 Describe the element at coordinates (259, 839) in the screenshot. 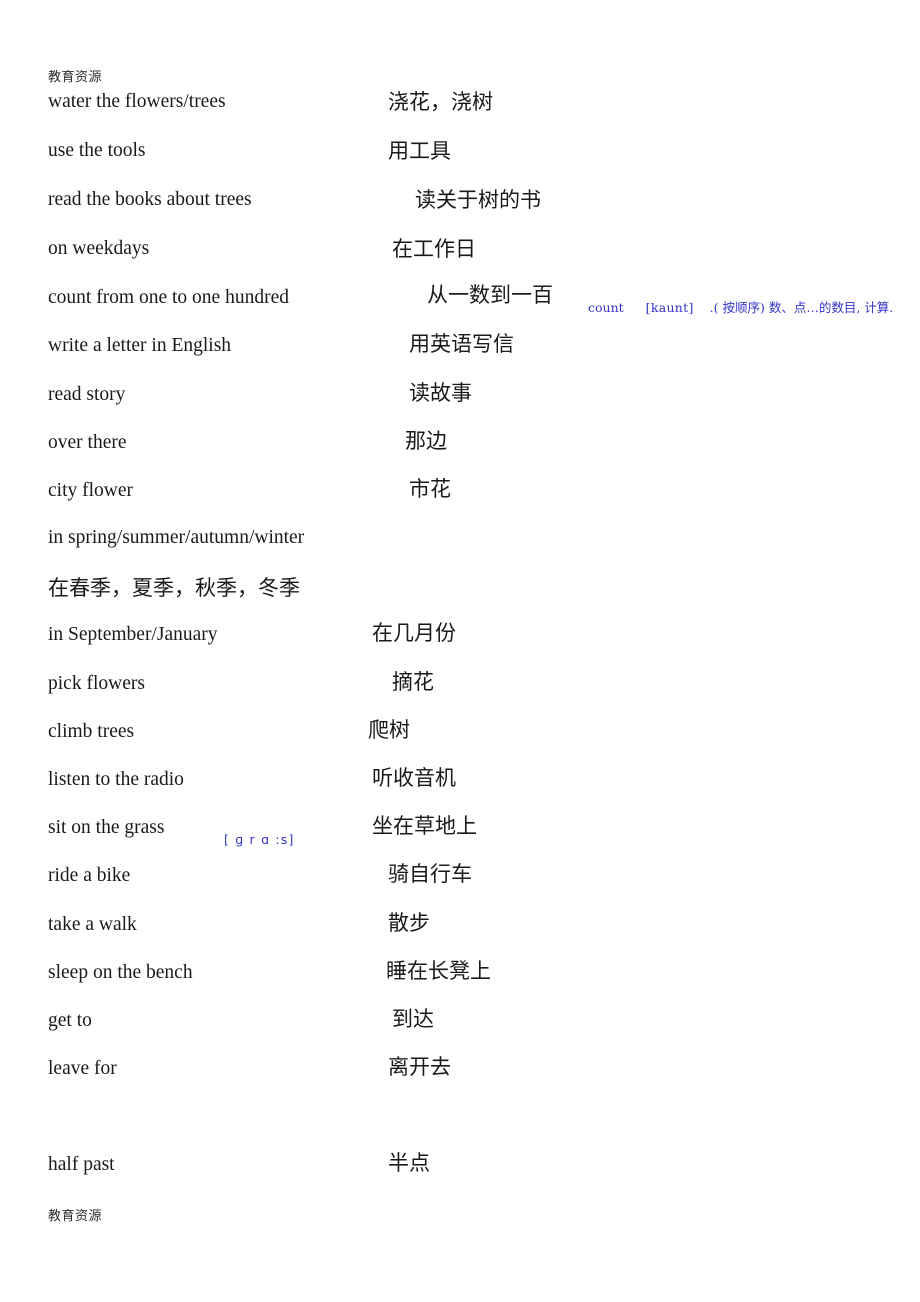

I see `ipa-annotation: [ ɡ r ɑ :s]` at that location.